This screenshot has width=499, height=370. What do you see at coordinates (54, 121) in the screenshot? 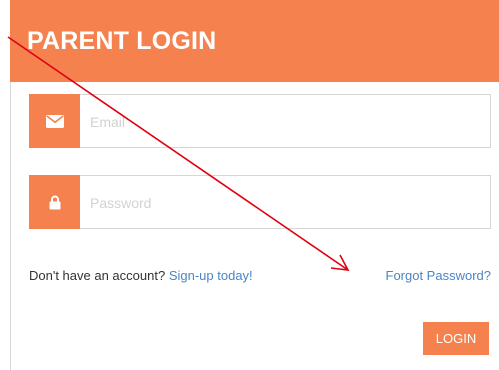
I see `envelope-icon` at bounding box center [54, 121].